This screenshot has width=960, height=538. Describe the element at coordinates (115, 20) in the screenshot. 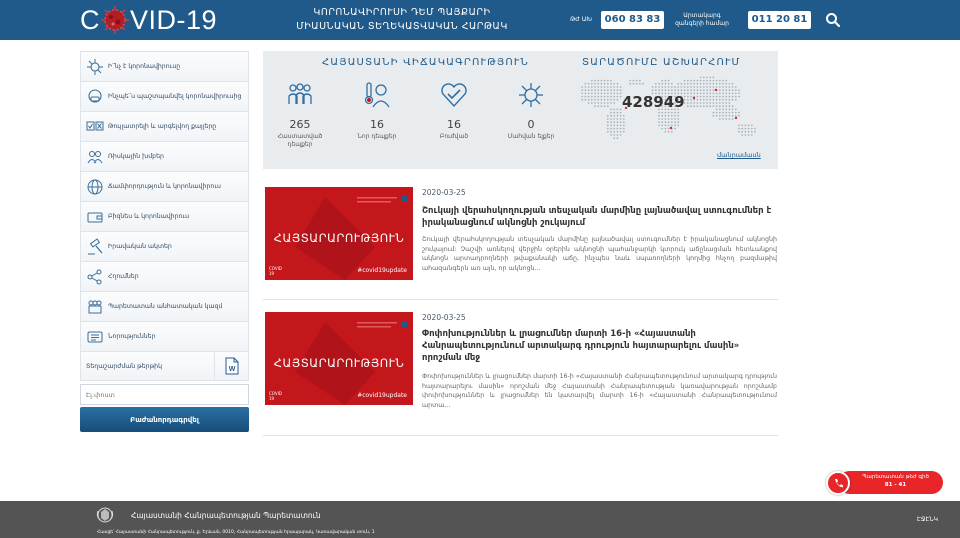

I see `virus-logo-icon` at that location.